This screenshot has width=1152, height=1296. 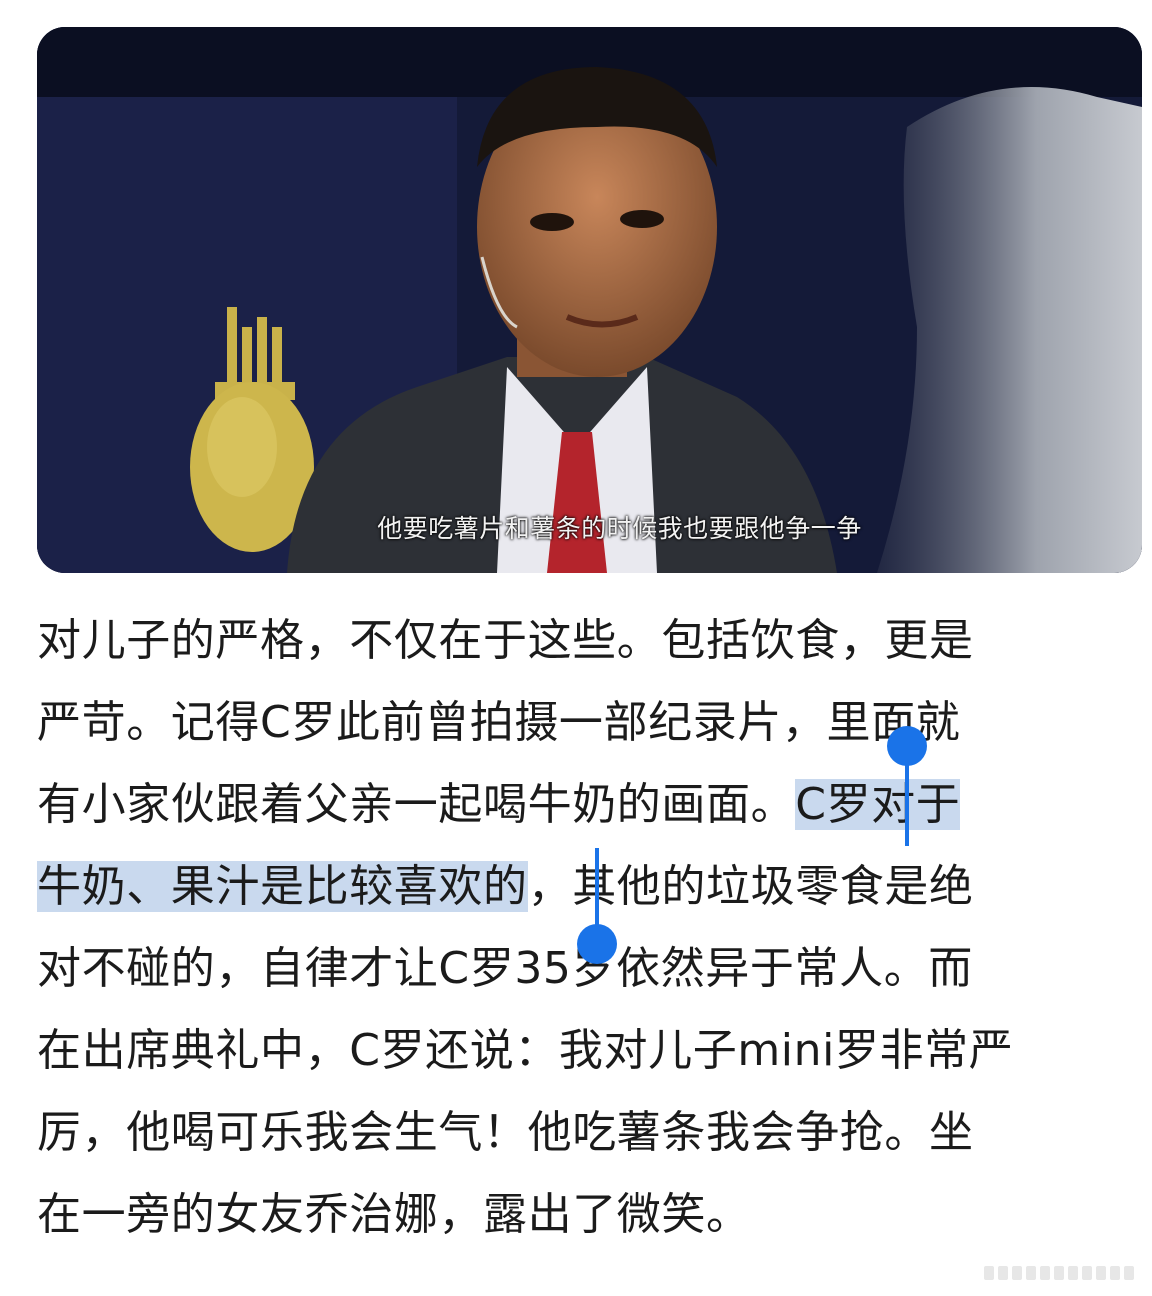 I want to click on article-text: 在出席典礼中，C罗还说：我对儿子mini罗非常严, so click(x=525, y=1050).